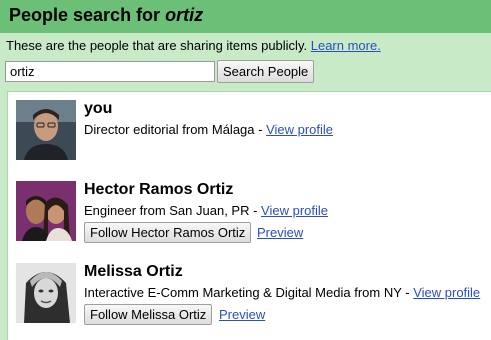 This screenshot has width=491, height=340. What do you see at coordinates (175, 129) in the screenshot?
I see `person-description: Director editorial from Málaga -` at bounding box center [175, 129].